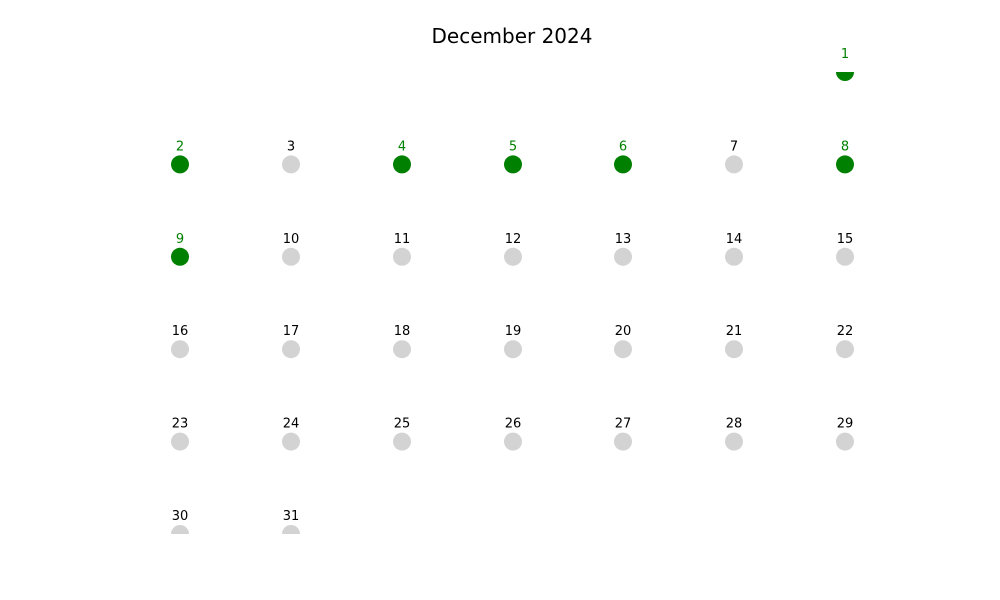  What do you see at coordinates (623, 239) in the screenshot?
I see `day-label-13: 13` at bounding box center [623, 239].